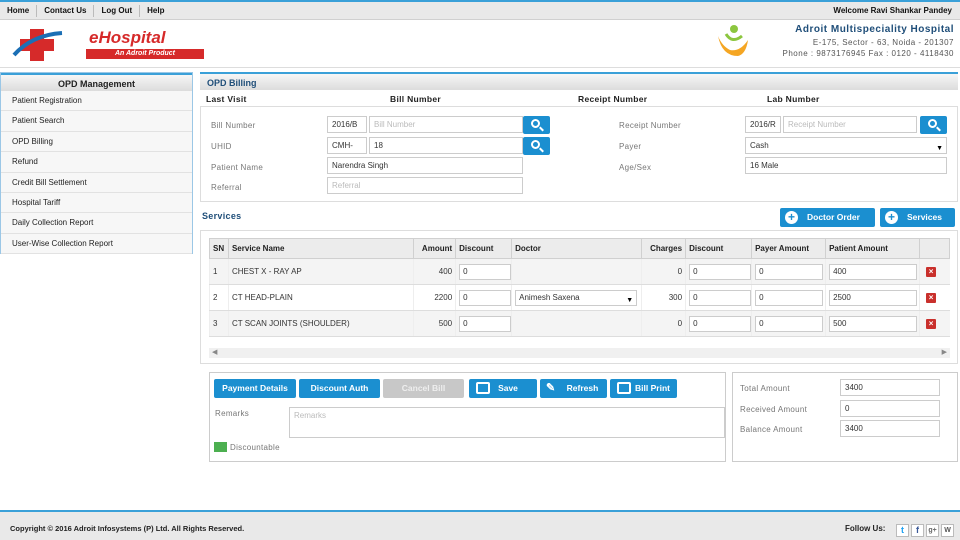  What do you see at coordinates (96, 223) in the screenshot?
I see `sidebar-item-daily-collection-report: Daily Collection Report` at bounding box center [96, 223].